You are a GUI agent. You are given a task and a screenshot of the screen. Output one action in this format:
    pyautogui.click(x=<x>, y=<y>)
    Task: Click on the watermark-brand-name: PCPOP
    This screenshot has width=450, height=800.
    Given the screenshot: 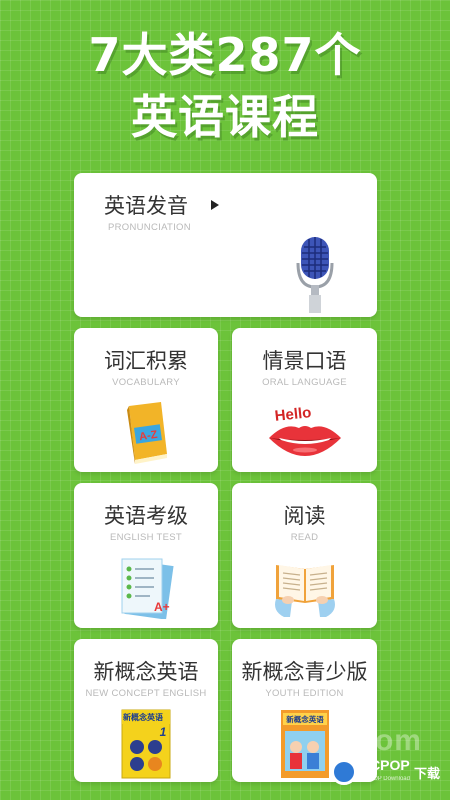 What is the action you would take?
    pyautogui.click(x=385, y=765)
    